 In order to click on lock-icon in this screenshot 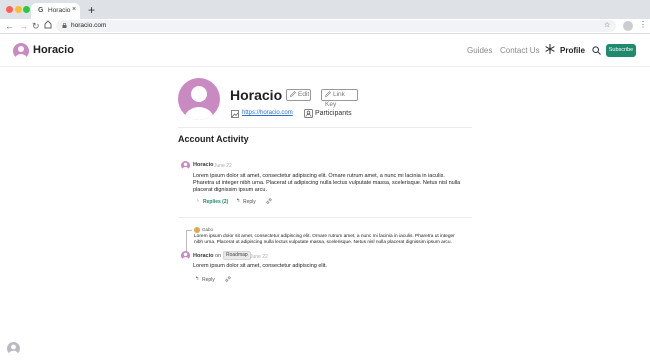, I will do `click(64, 25)`.